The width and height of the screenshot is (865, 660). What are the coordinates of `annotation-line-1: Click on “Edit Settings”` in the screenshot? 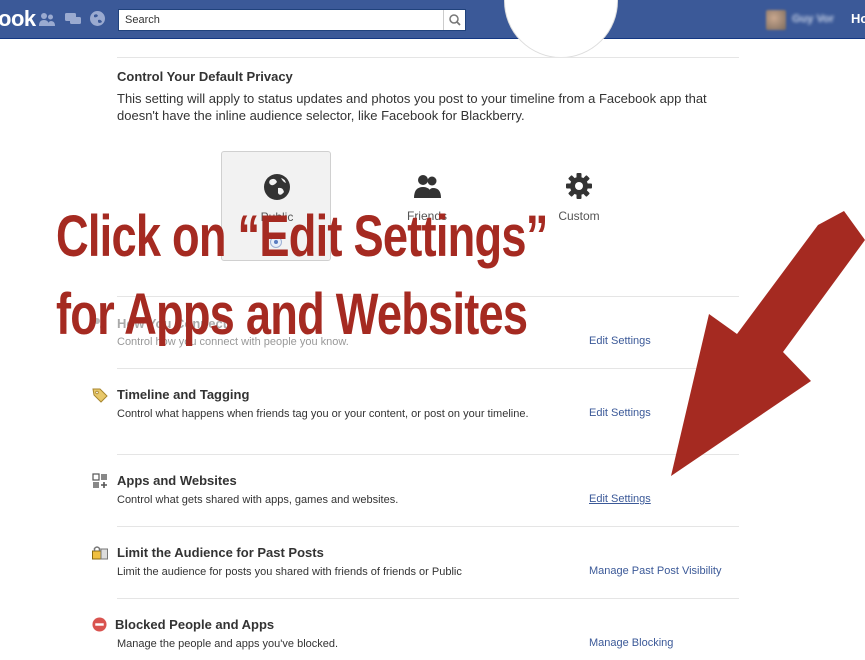 It's located at (302, 236).